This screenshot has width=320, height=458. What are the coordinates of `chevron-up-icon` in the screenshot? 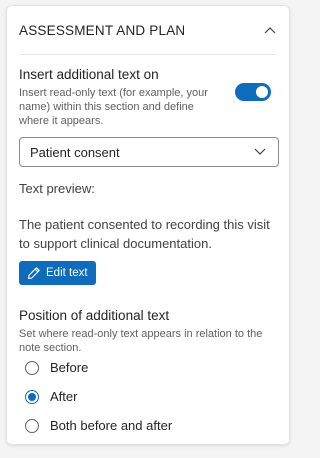 It's located at (270, 30).